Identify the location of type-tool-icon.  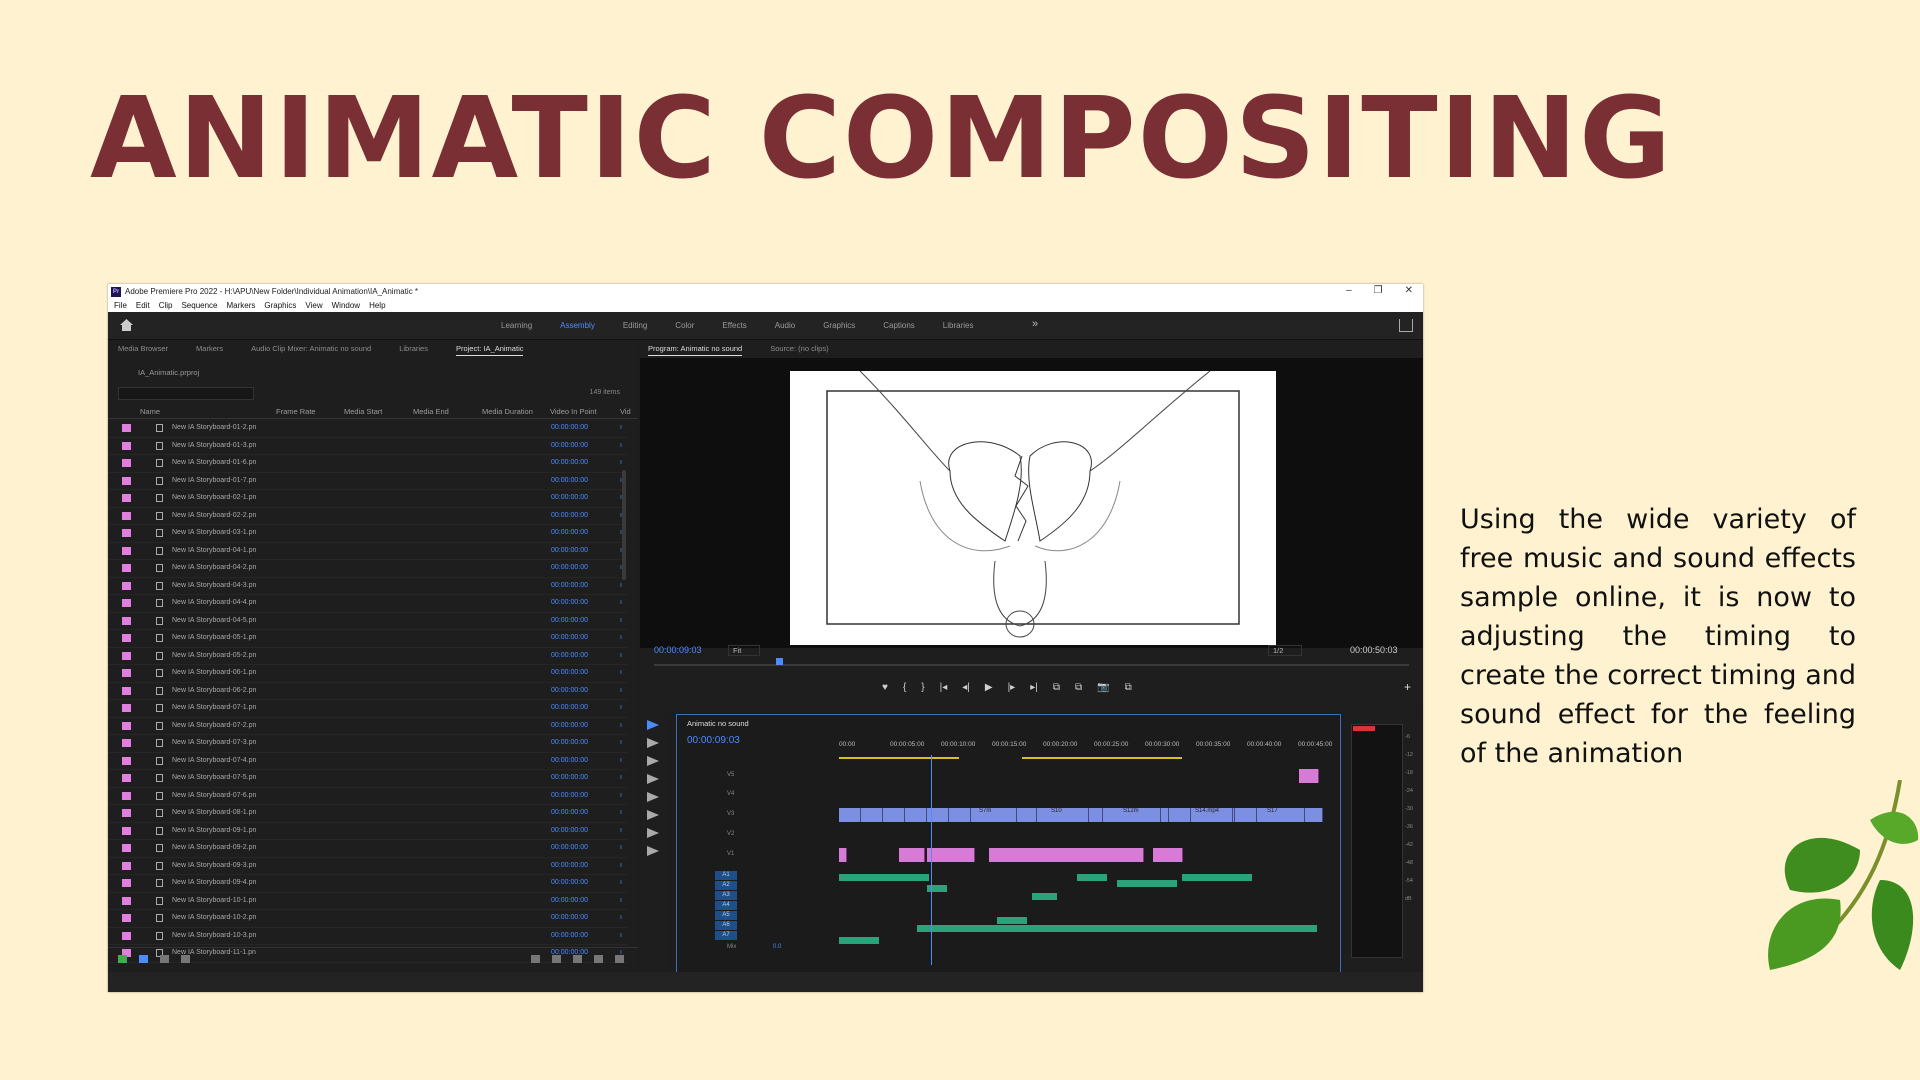
(653, 851).